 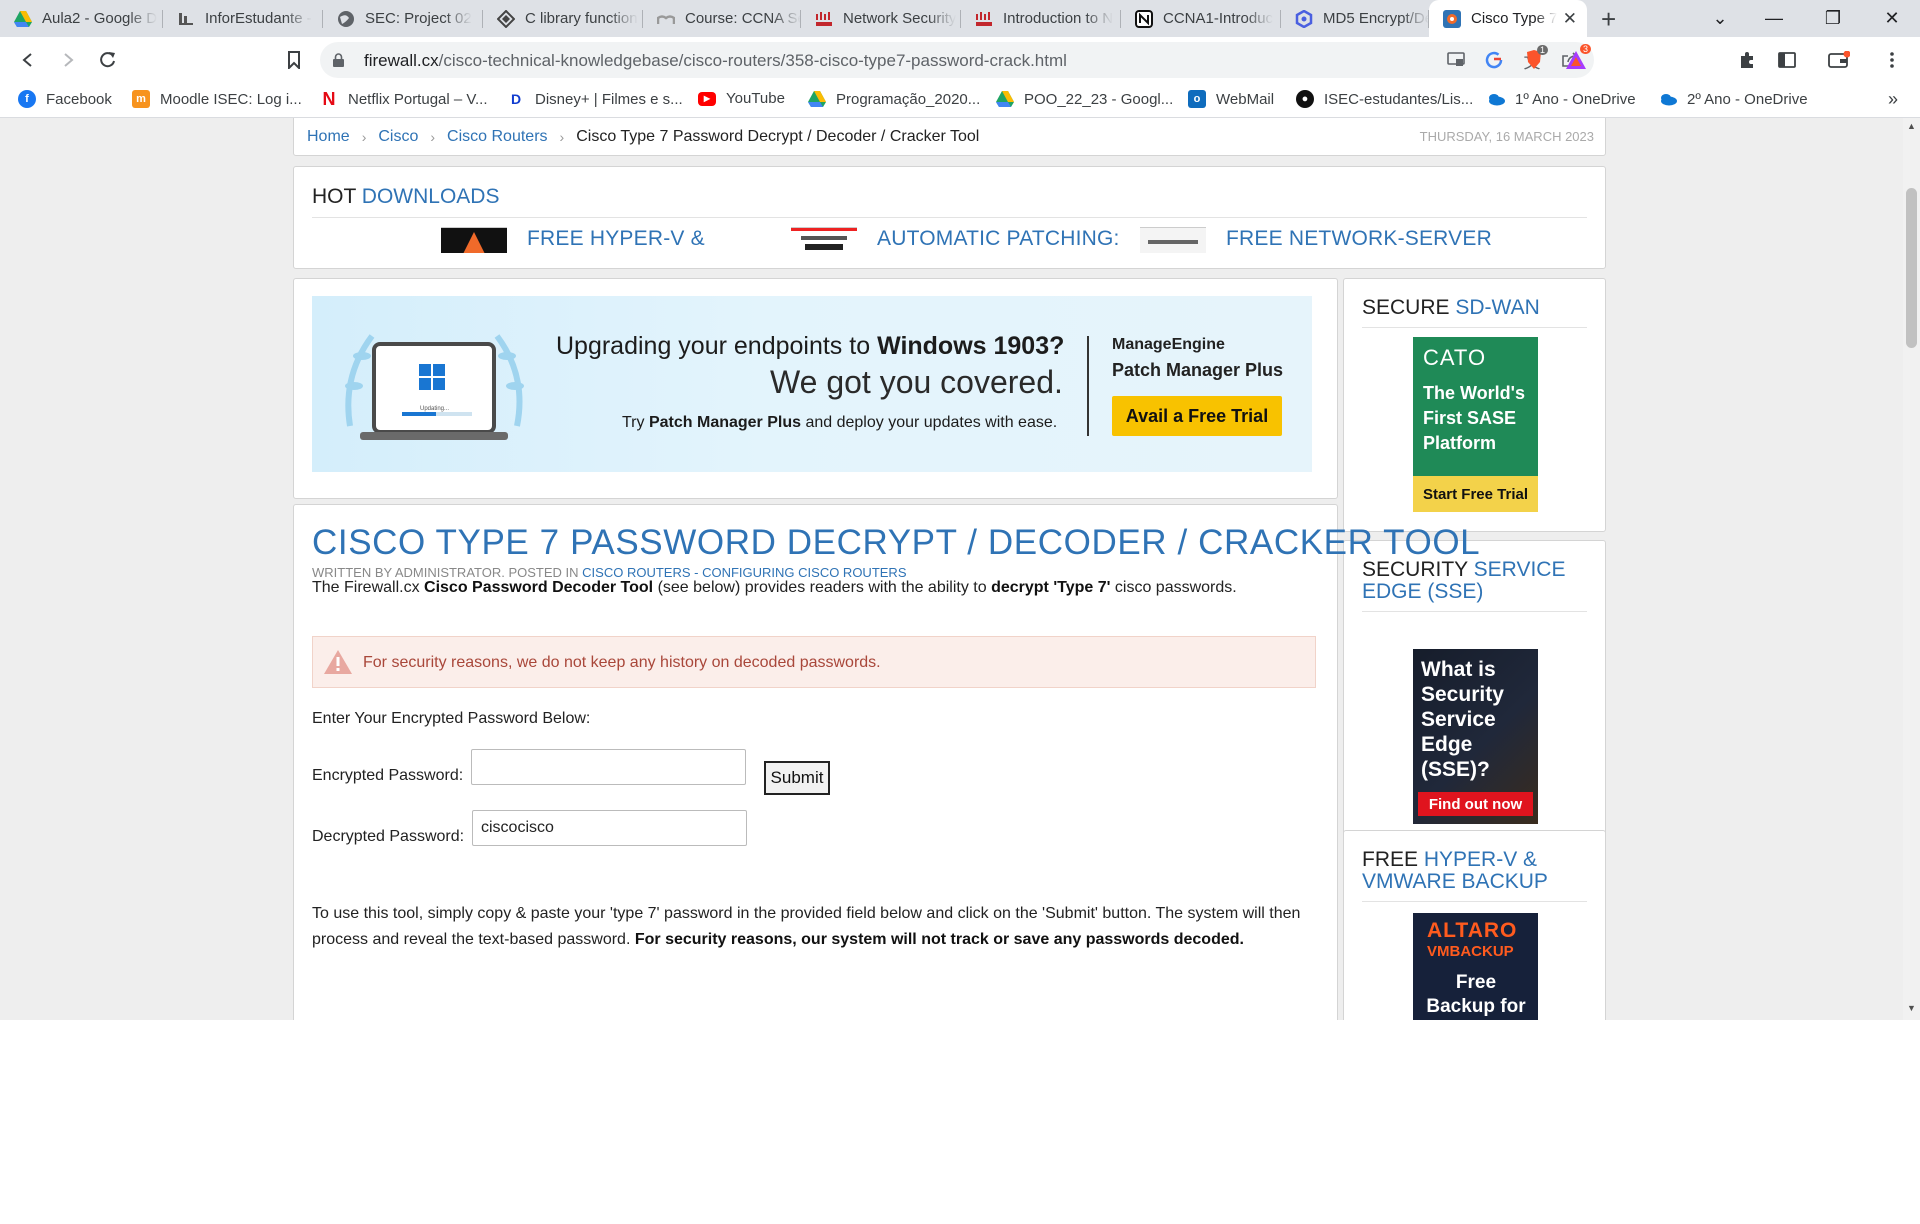 What do you see at coordinates (563, 18) in the screenshot?
I see `tab-c-library: C library function` at bounding box center [563, 18].